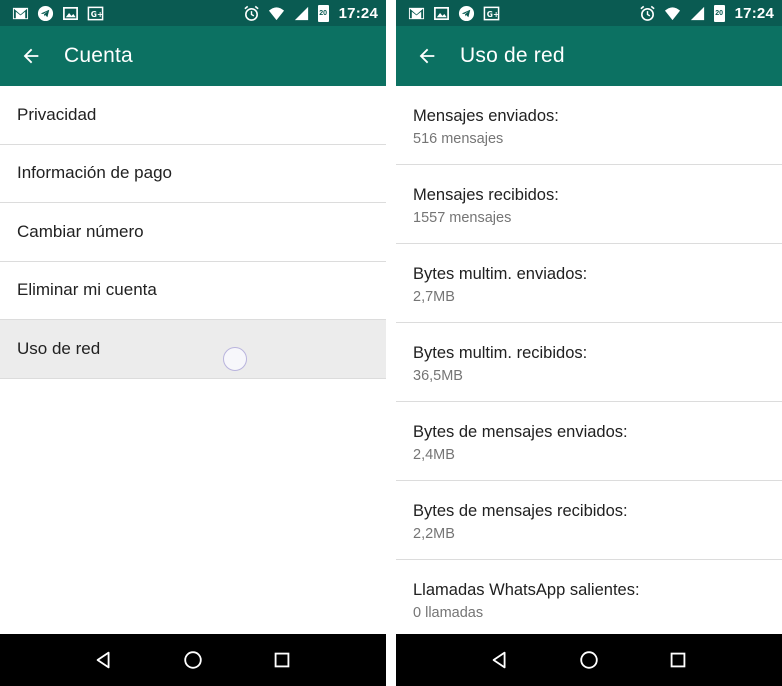 The height and width of the screenshot is (686, 782). I want to click on stat-label: Mensajes recibidos:, so click(486, 195).